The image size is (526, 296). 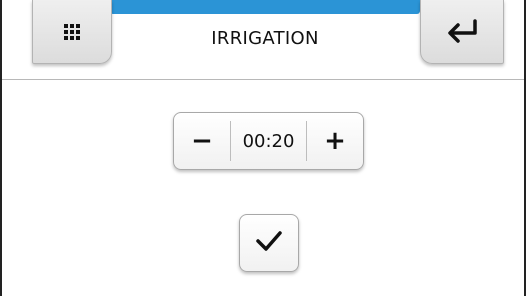 I want to click on checkmark-icon, so click(x=269, y=243).